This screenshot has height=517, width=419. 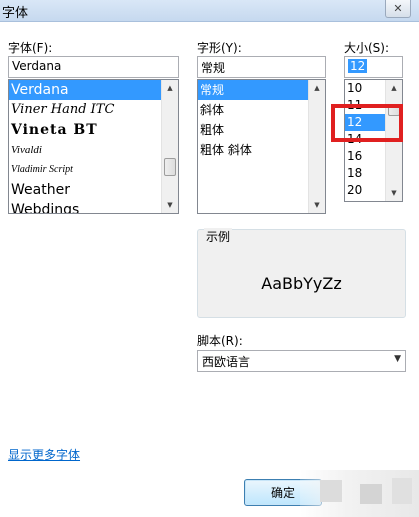 What do you see at coordinates (365, 156) in the screenshot?
I see `size-item-16: 16` at bounding box center [365, 156].